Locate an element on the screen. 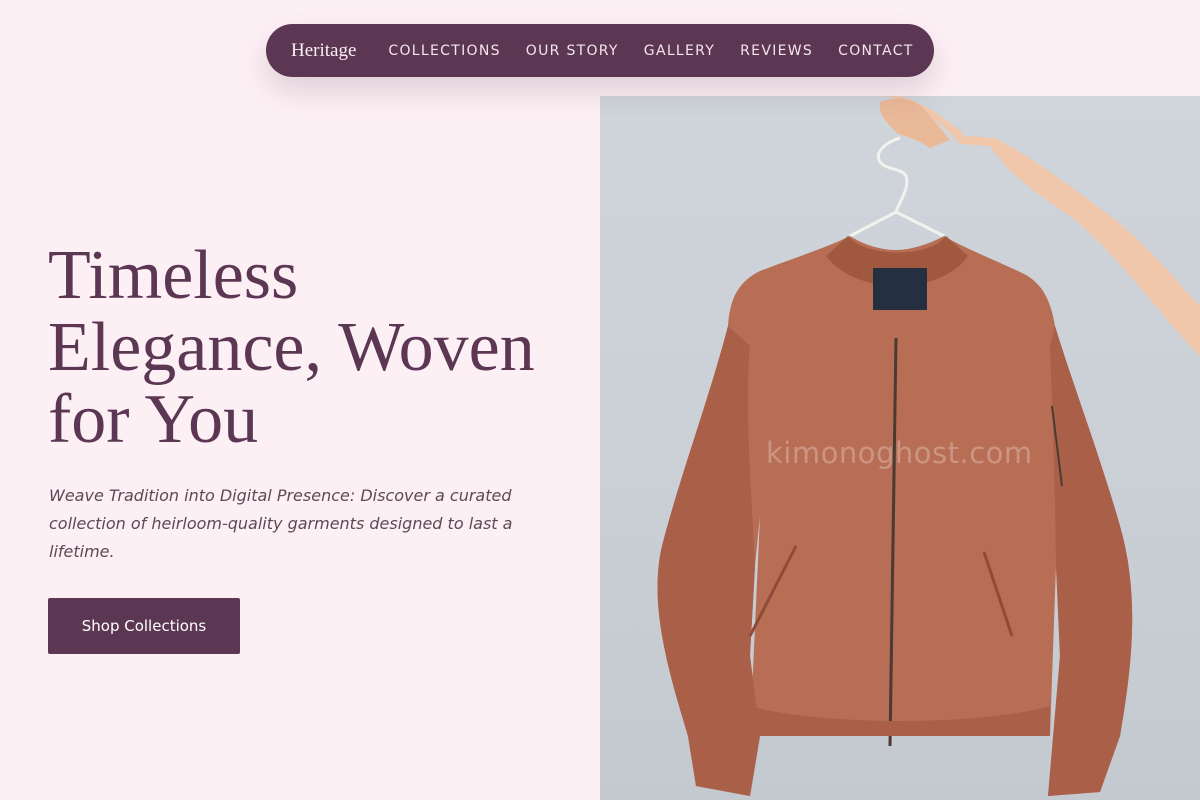  shop-collections-button: Shop Collections is located at coordinates (144, 626).